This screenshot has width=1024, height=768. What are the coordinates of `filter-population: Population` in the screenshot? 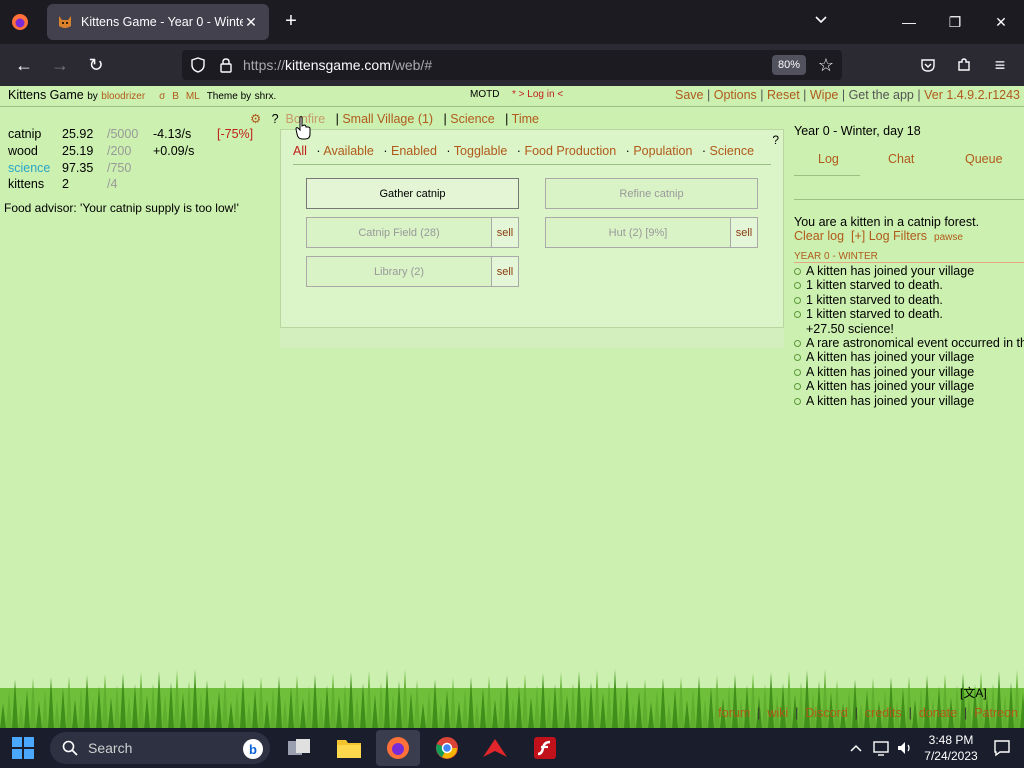 It's located at (662, 151).